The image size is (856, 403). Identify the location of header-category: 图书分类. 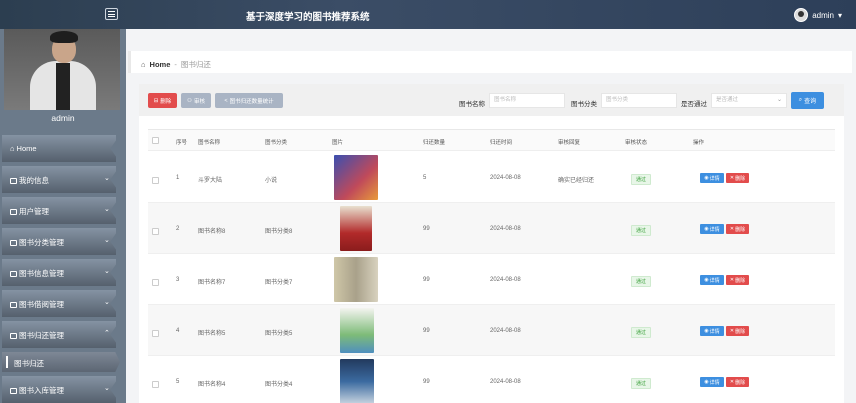
(276, 142).